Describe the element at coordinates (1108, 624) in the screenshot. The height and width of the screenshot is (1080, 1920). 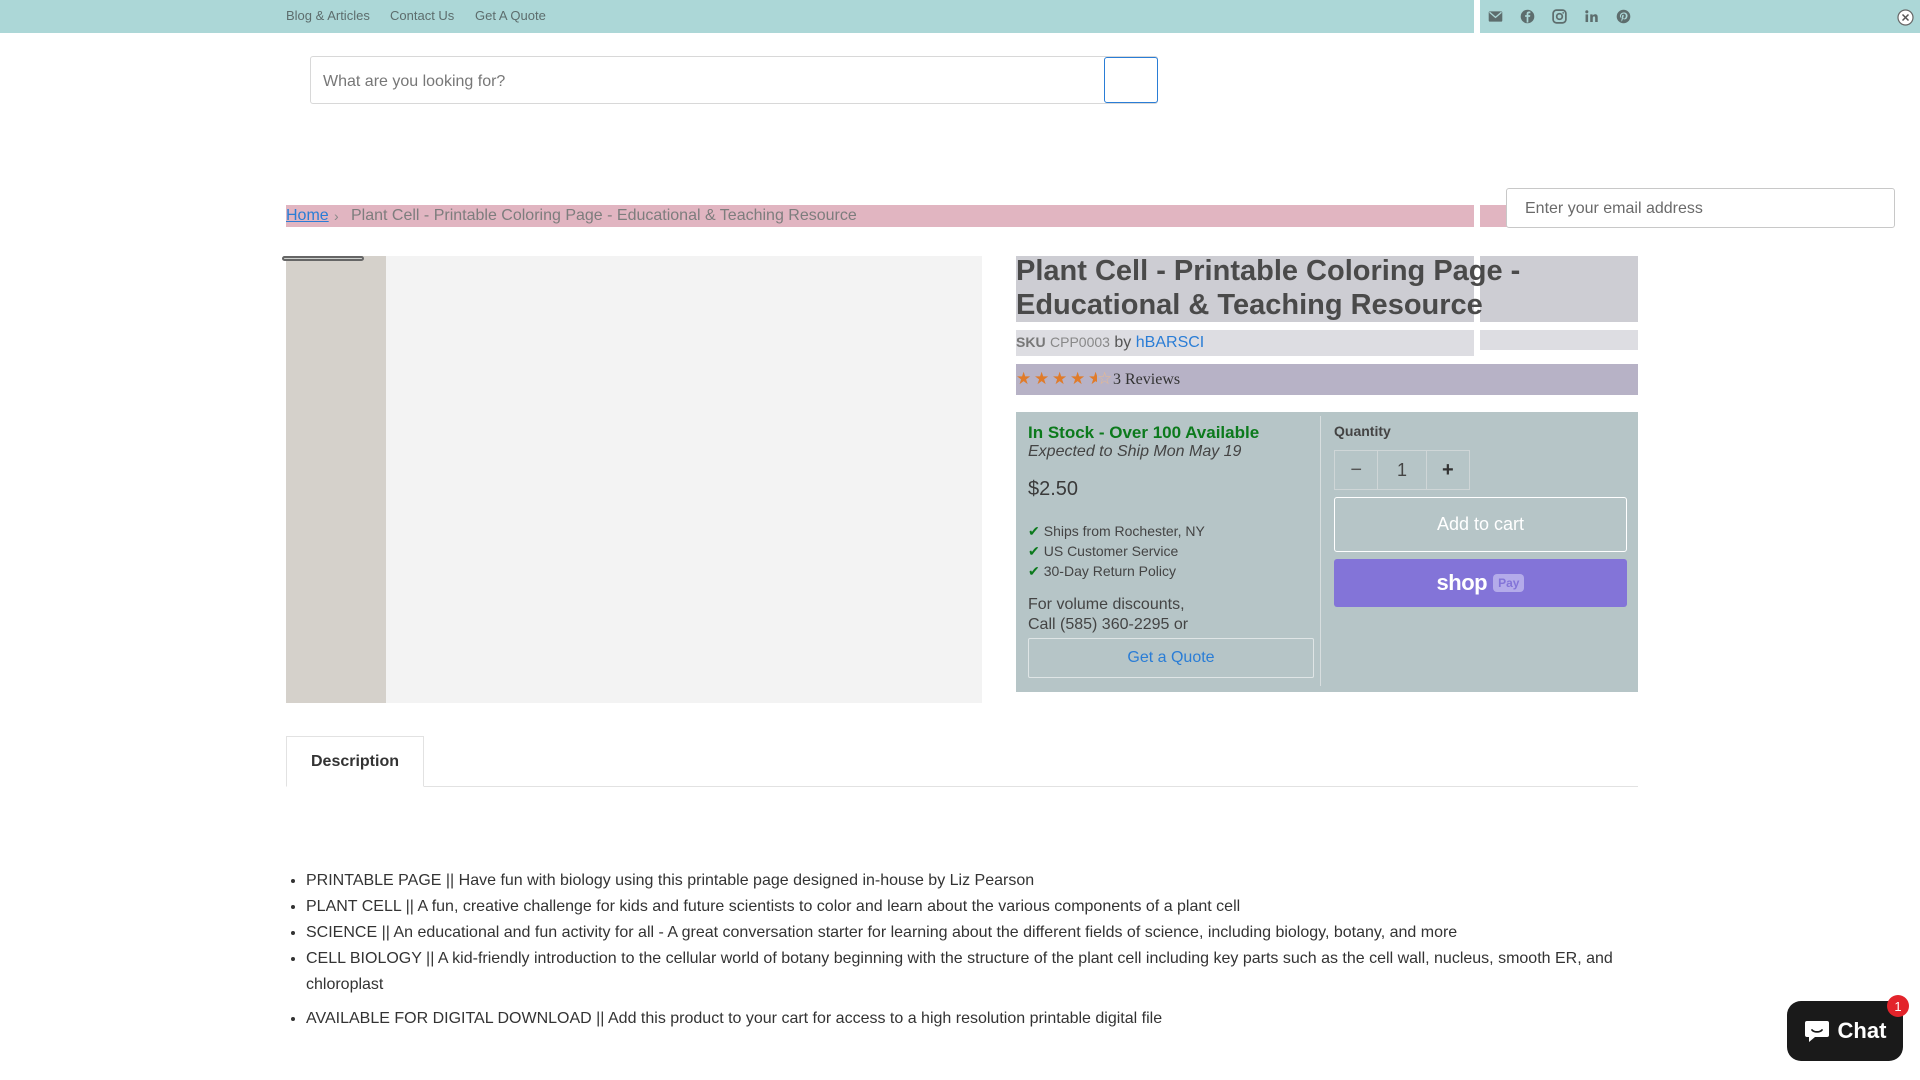
I see `volume-phone-text: Call (585) 360-2295 or` at that location.